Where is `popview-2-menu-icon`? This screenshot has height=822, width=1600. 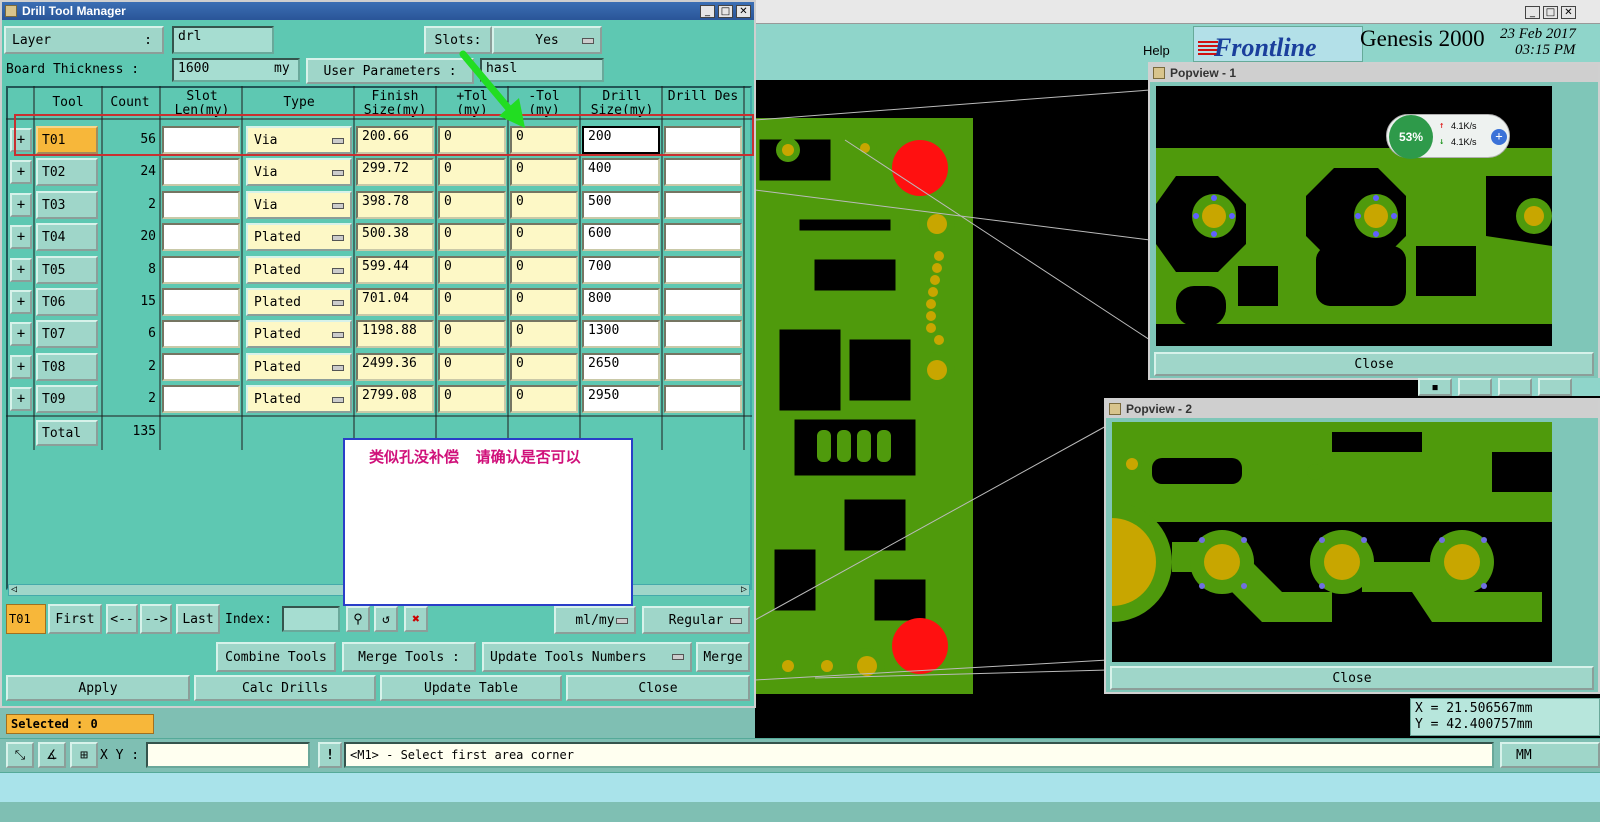 popview-2-menu-icon is located at coordinates (1115, 409).